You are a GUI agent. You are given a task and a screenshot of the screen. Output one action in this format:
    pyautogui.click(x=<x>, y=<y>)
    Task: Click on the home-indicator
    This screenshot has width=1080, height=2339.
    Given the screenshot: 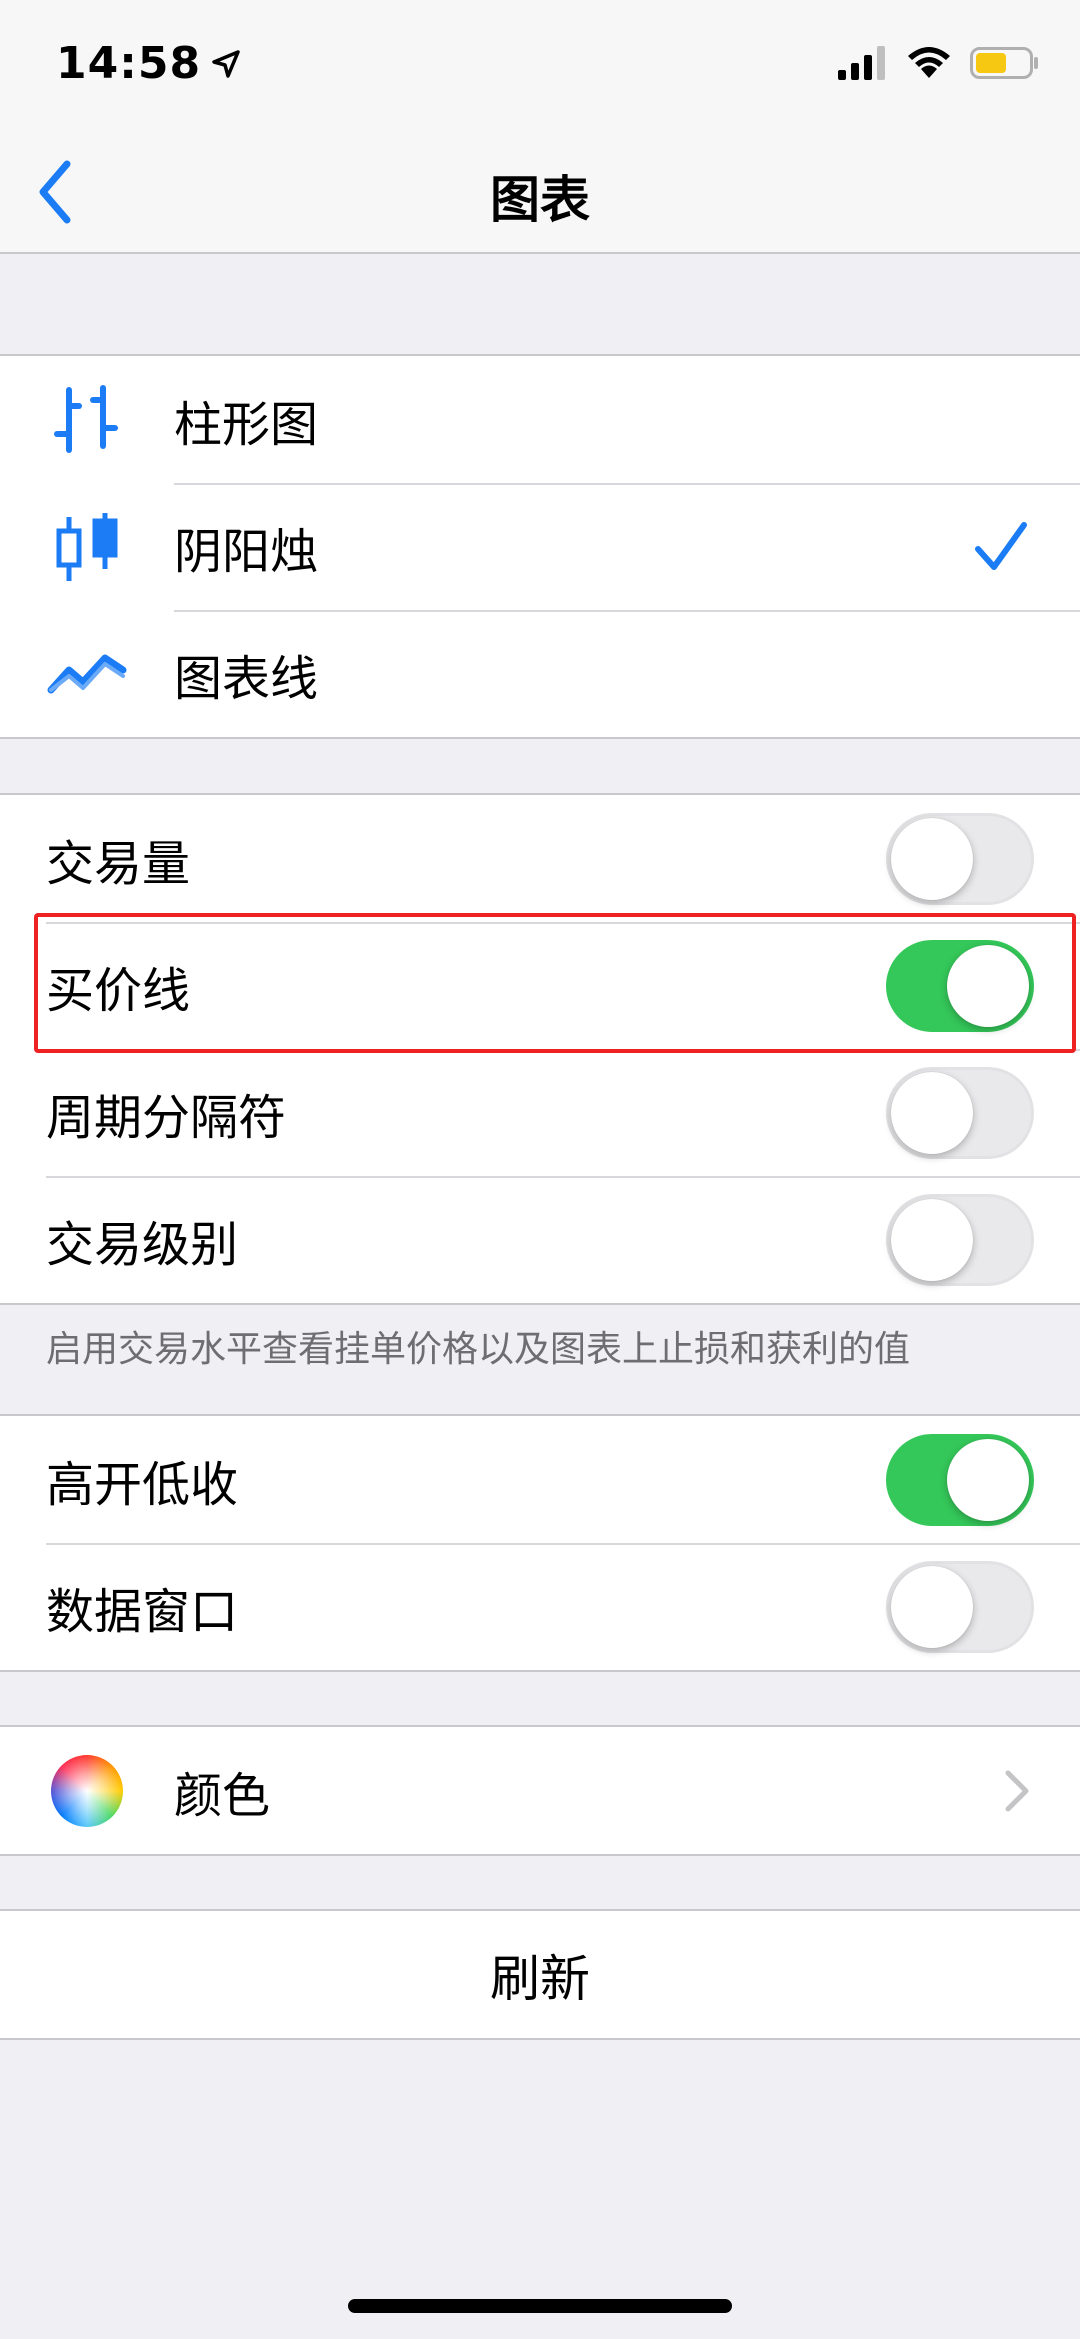 What is the action you would take?
    pyautogui.click(x=540, y=2306)
    